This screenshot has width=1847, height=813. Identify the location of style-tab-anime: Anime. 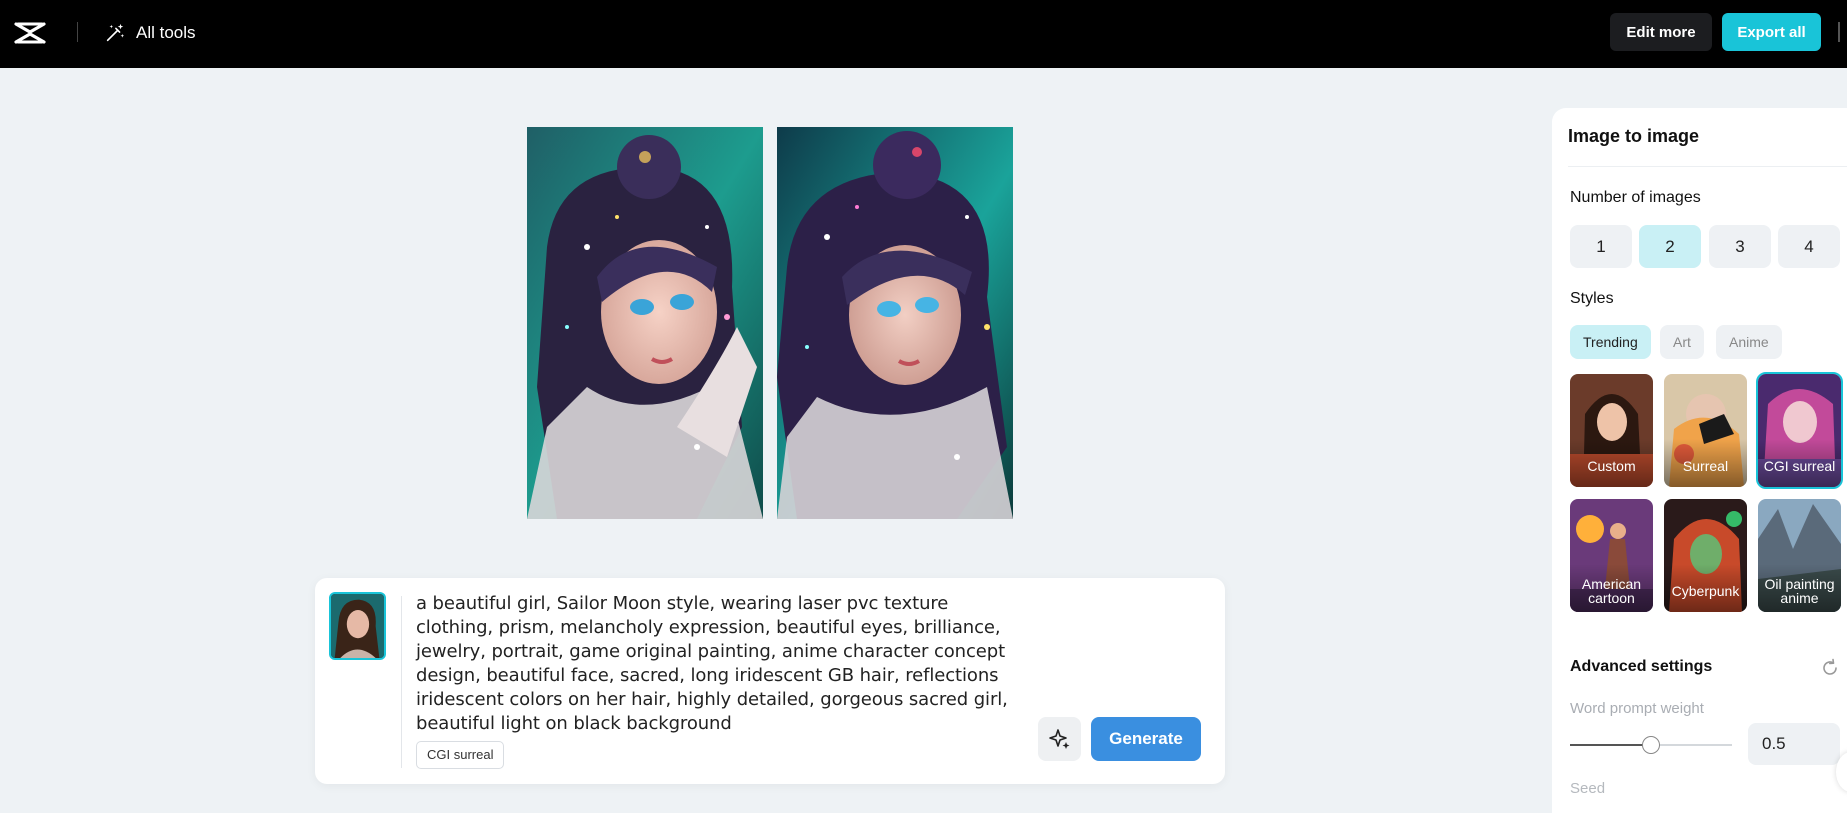
(1749, 342).